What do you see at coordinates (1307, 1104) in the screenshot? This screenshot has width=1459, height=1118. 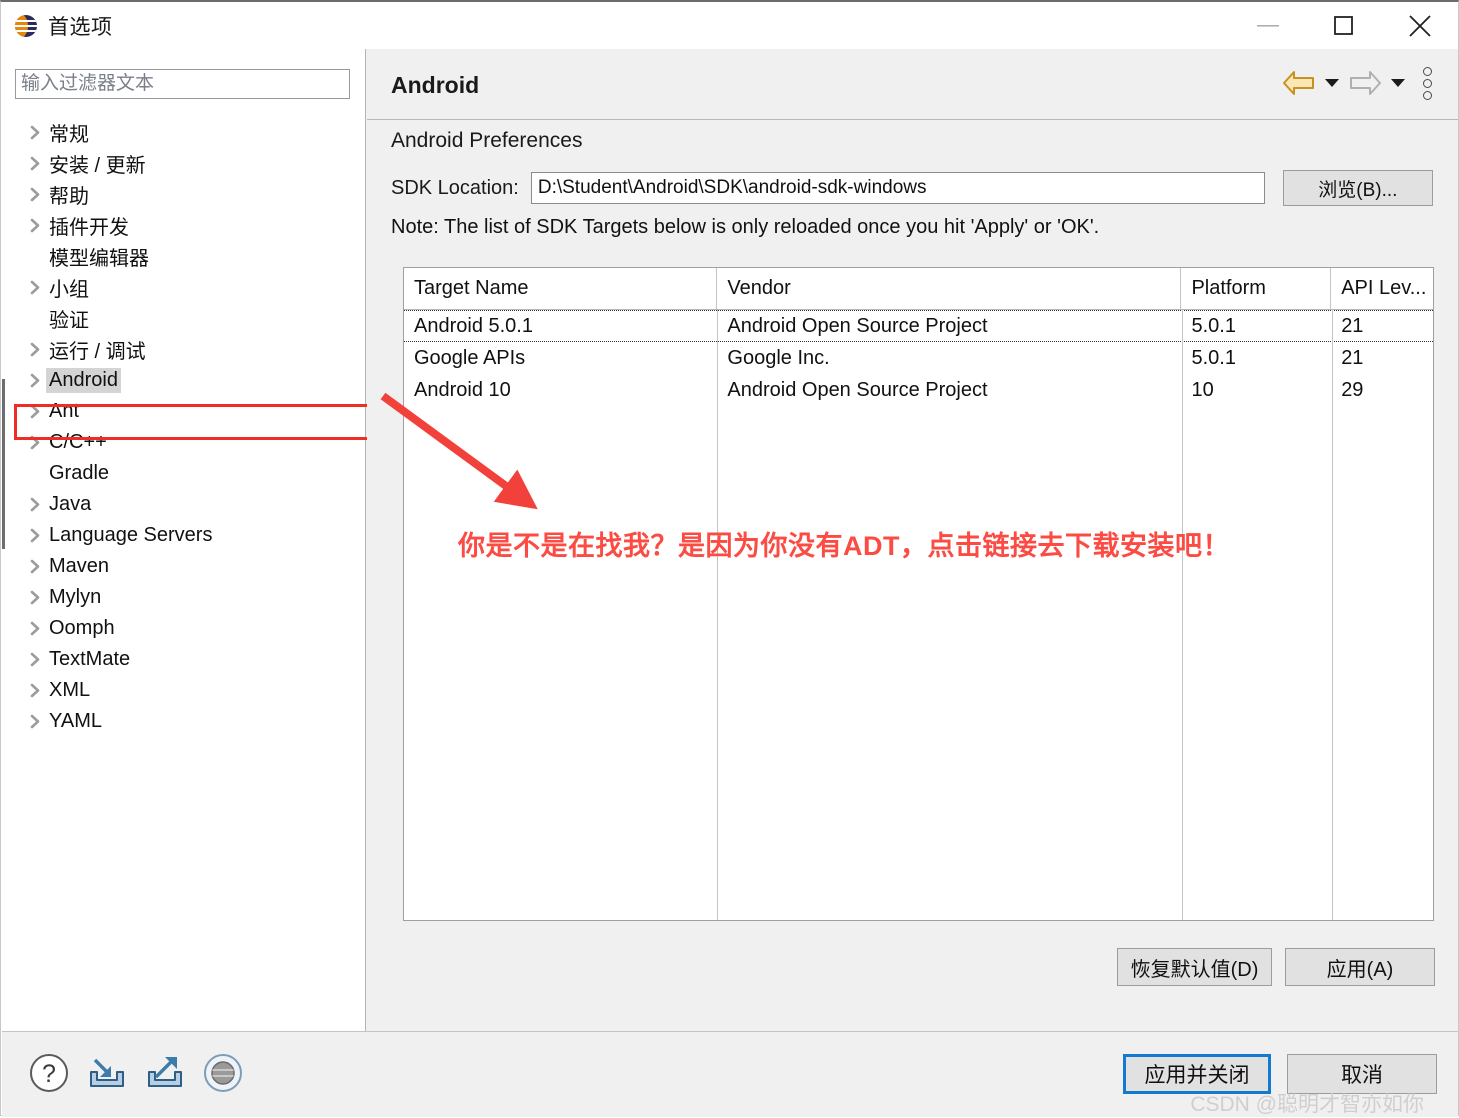 I see `watermark: CSDN @聪明才智亦如你` at bounding box center [1307, 1104].